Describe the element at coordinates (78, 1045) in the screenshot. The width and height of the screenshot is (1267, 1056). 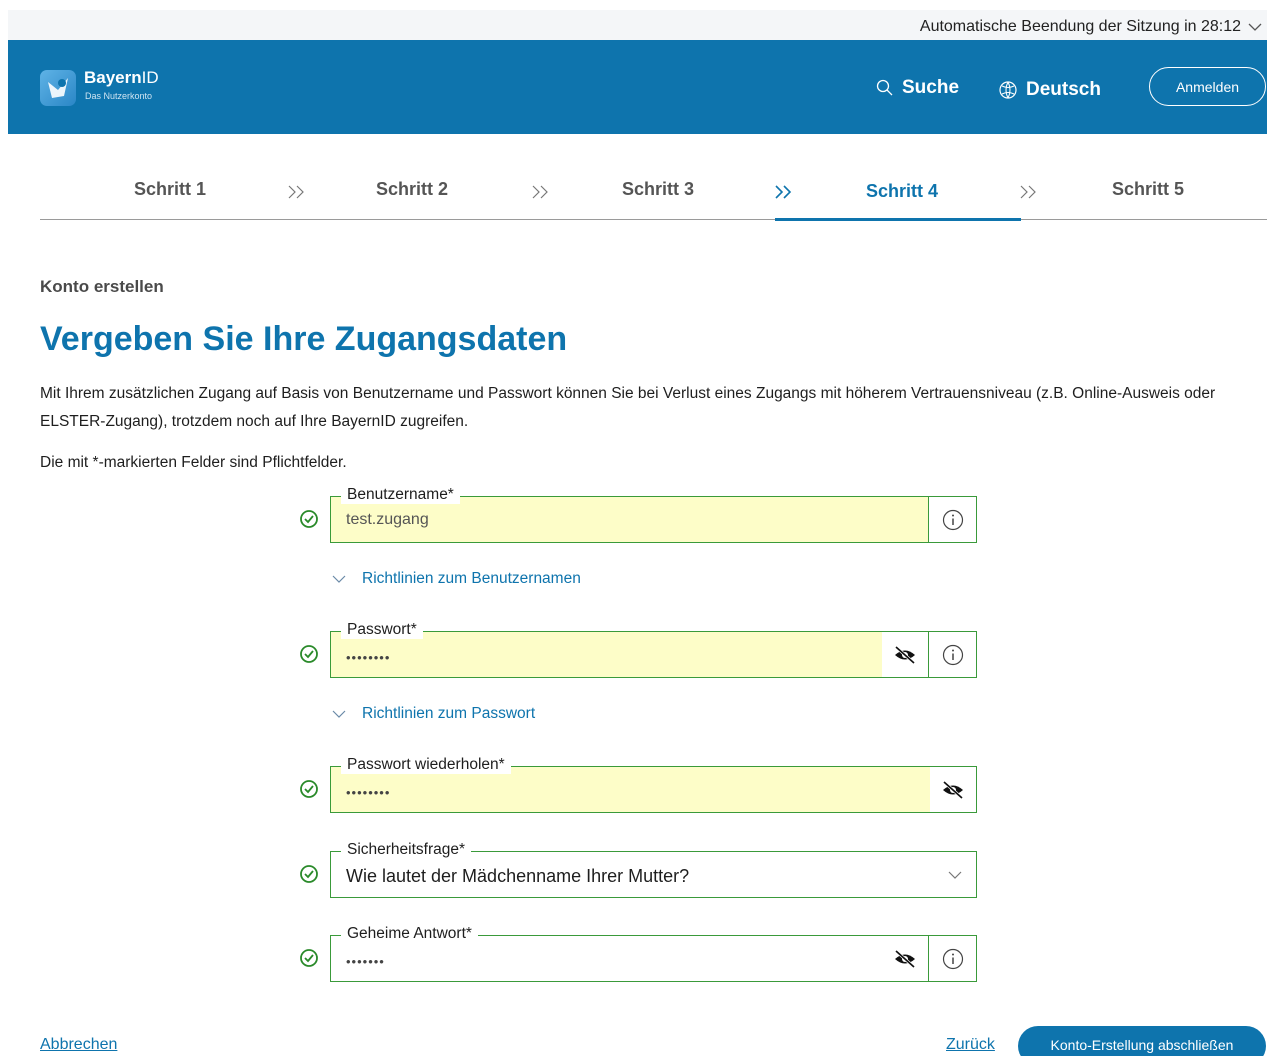
I see `cancel-link: Abbrechen` at that location.